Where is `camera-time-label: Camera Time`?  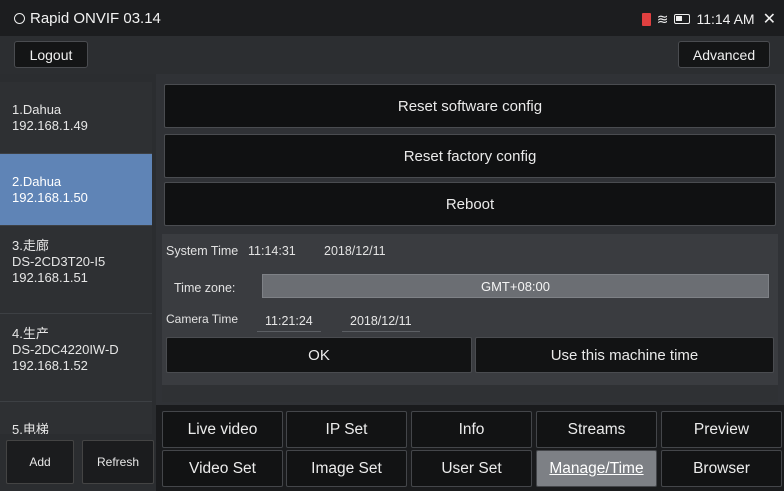
camera-time-label: Camera Time is located at coordinates (202, 319).